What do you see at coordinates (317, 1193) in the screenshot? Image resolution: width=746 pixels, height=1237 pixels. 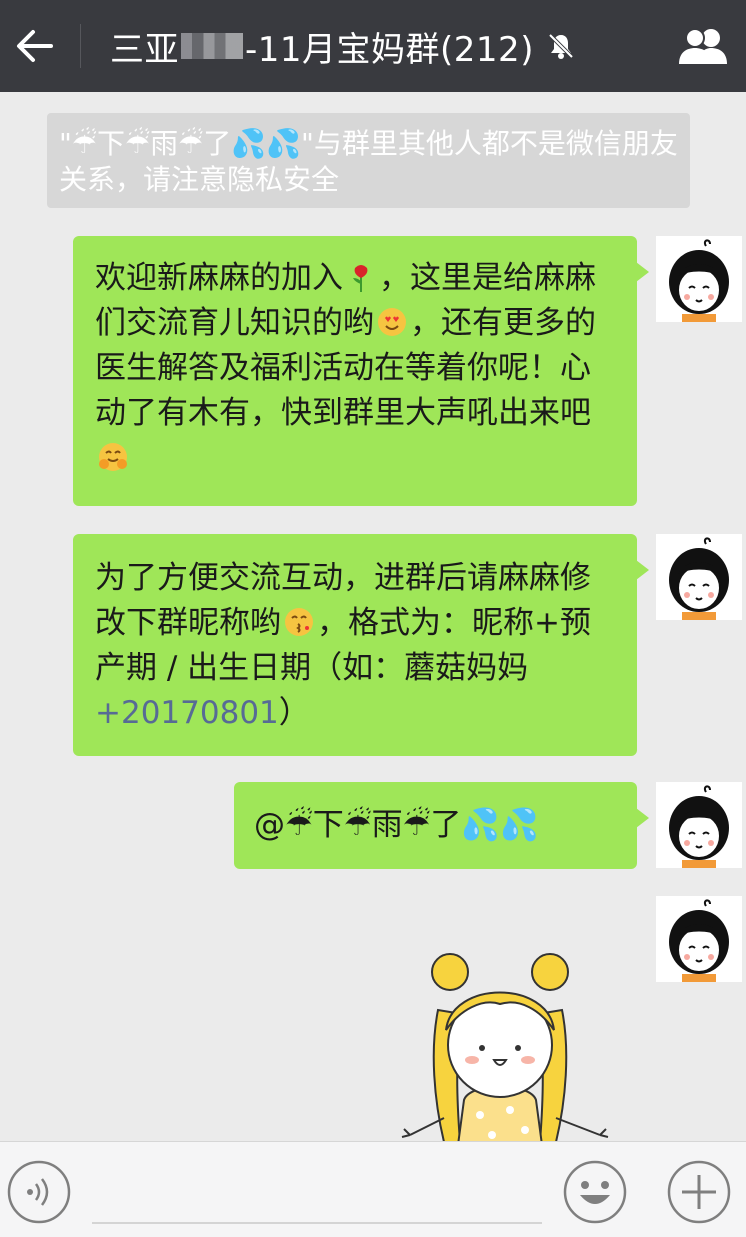 I see `message-input` at bounding box center [317, 1193].